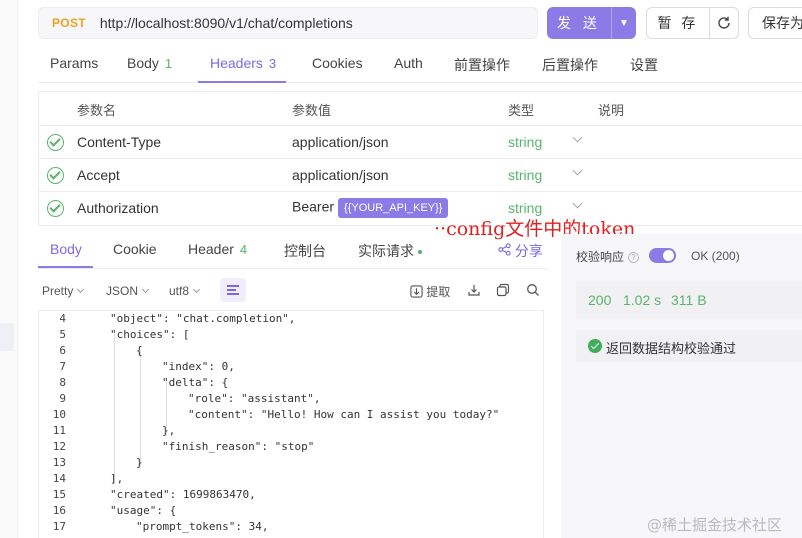  What do you see at coordinates (143, 510) in the screenshot?
I see `code-text: "usage": {` at bounding box center [143, 510].